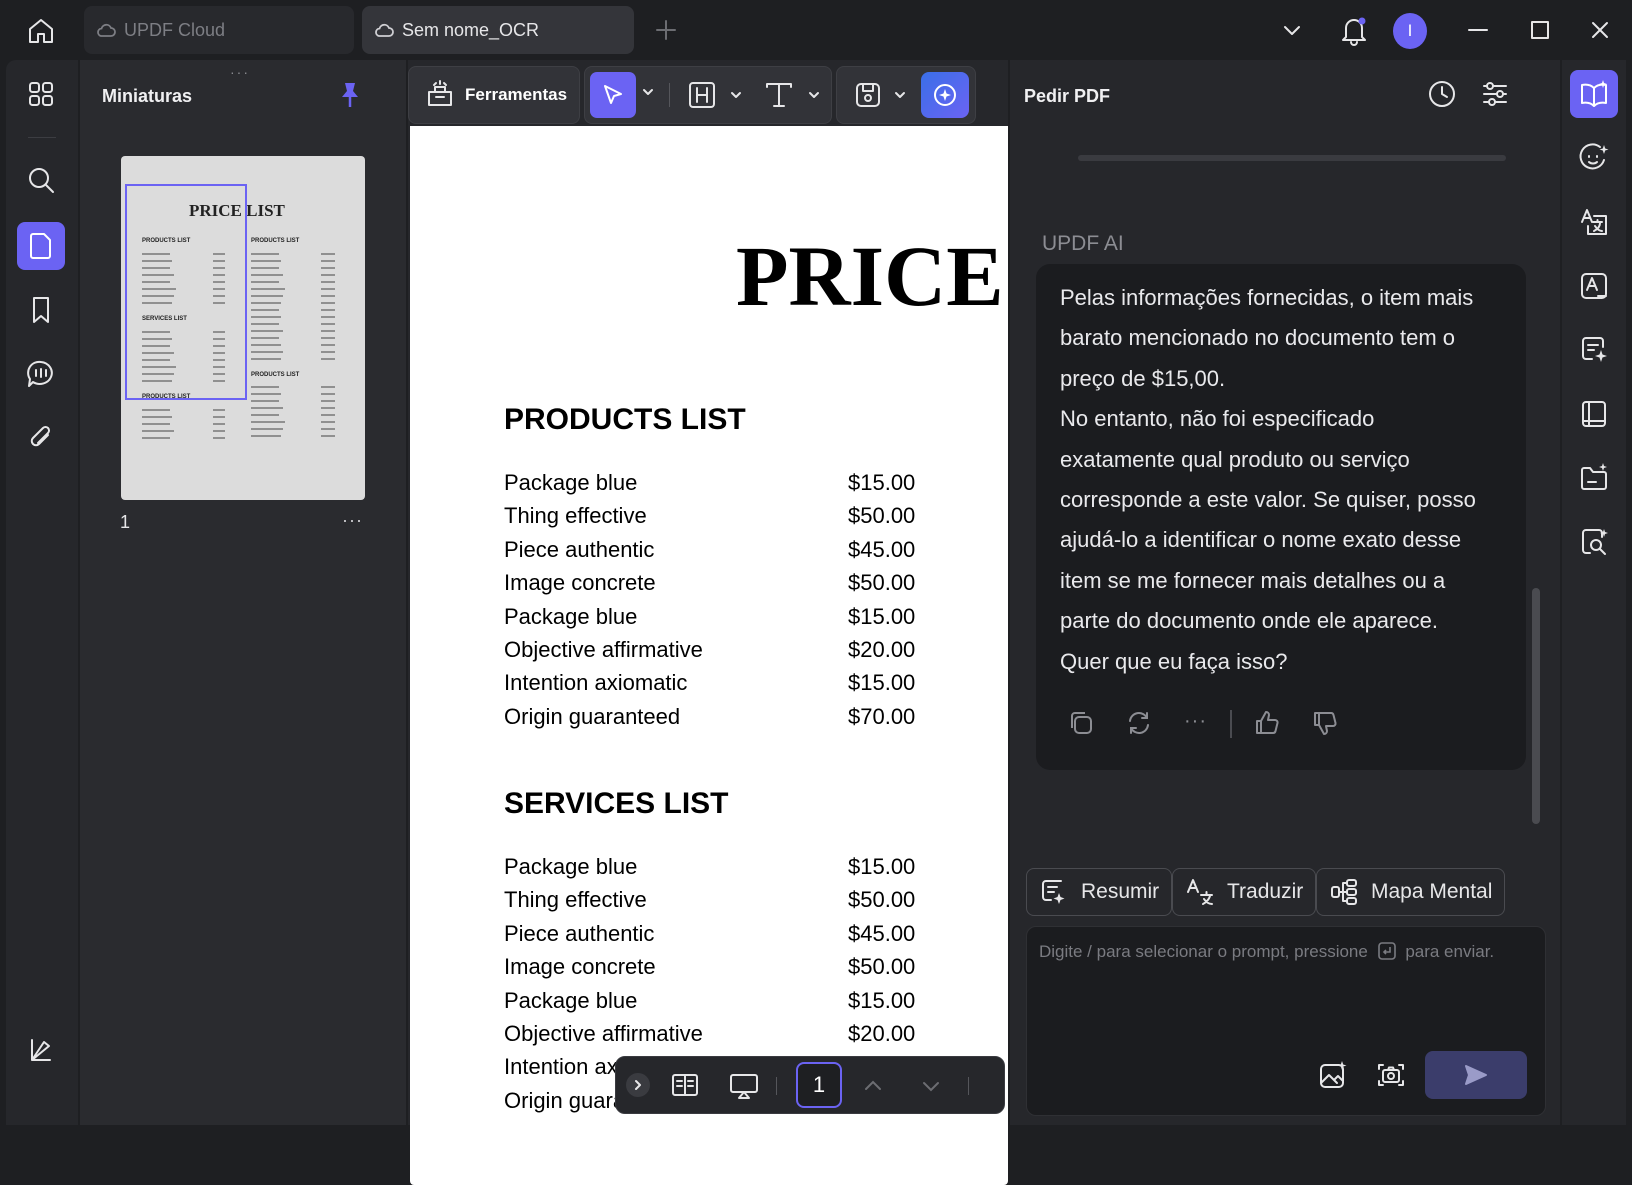 This screenshot has height=1185, width=1632. Describe the element at coordinates (41, 1050) in the screenshot. I see `layers-icon` at that location.